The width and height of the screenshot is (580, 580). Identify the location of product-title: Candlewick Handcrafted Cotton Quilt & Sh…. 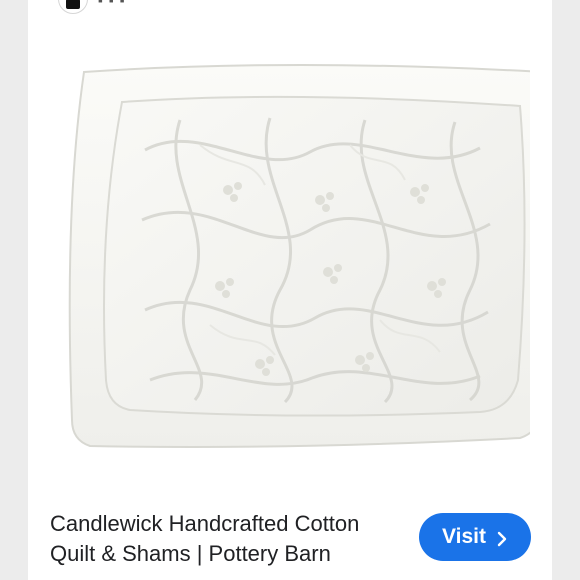
(225, 539).